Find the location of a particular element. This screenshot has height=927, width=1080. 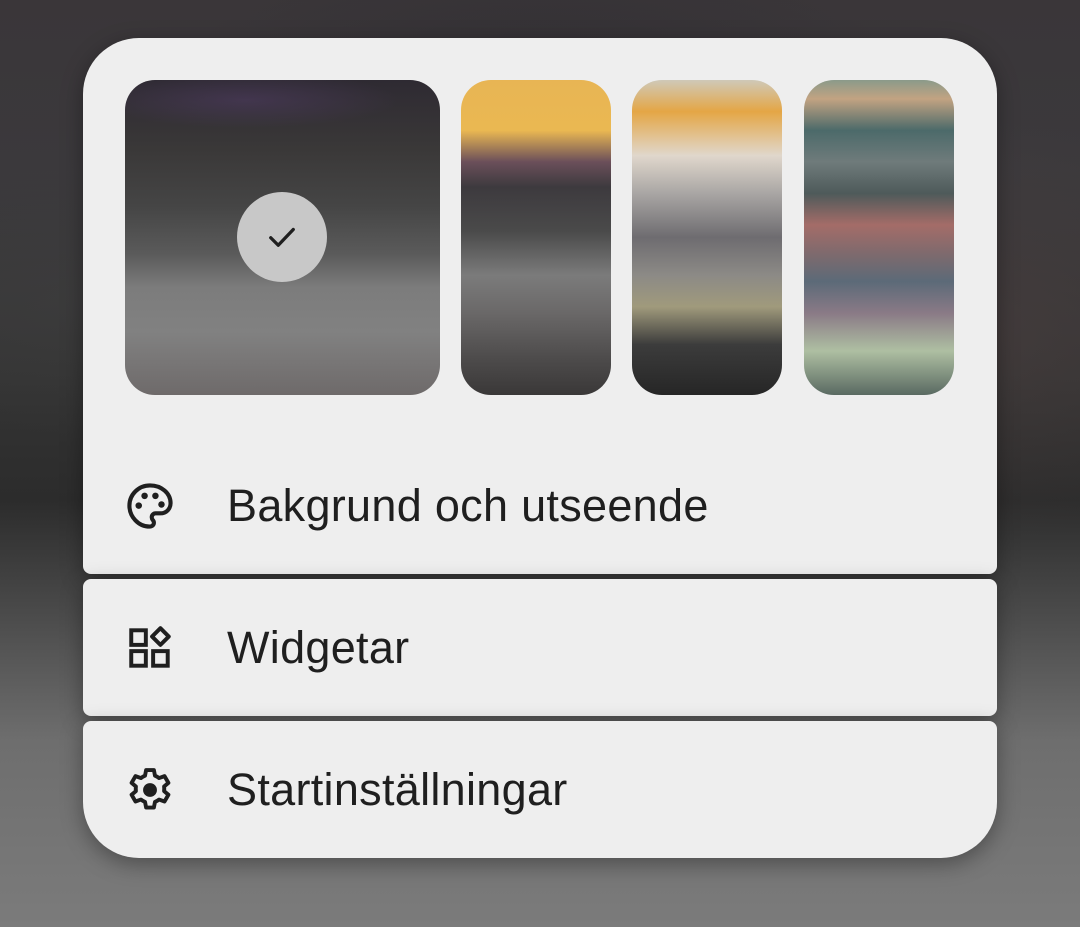

menu-item-label: Startinställningar is located at coordinates (397, 789).